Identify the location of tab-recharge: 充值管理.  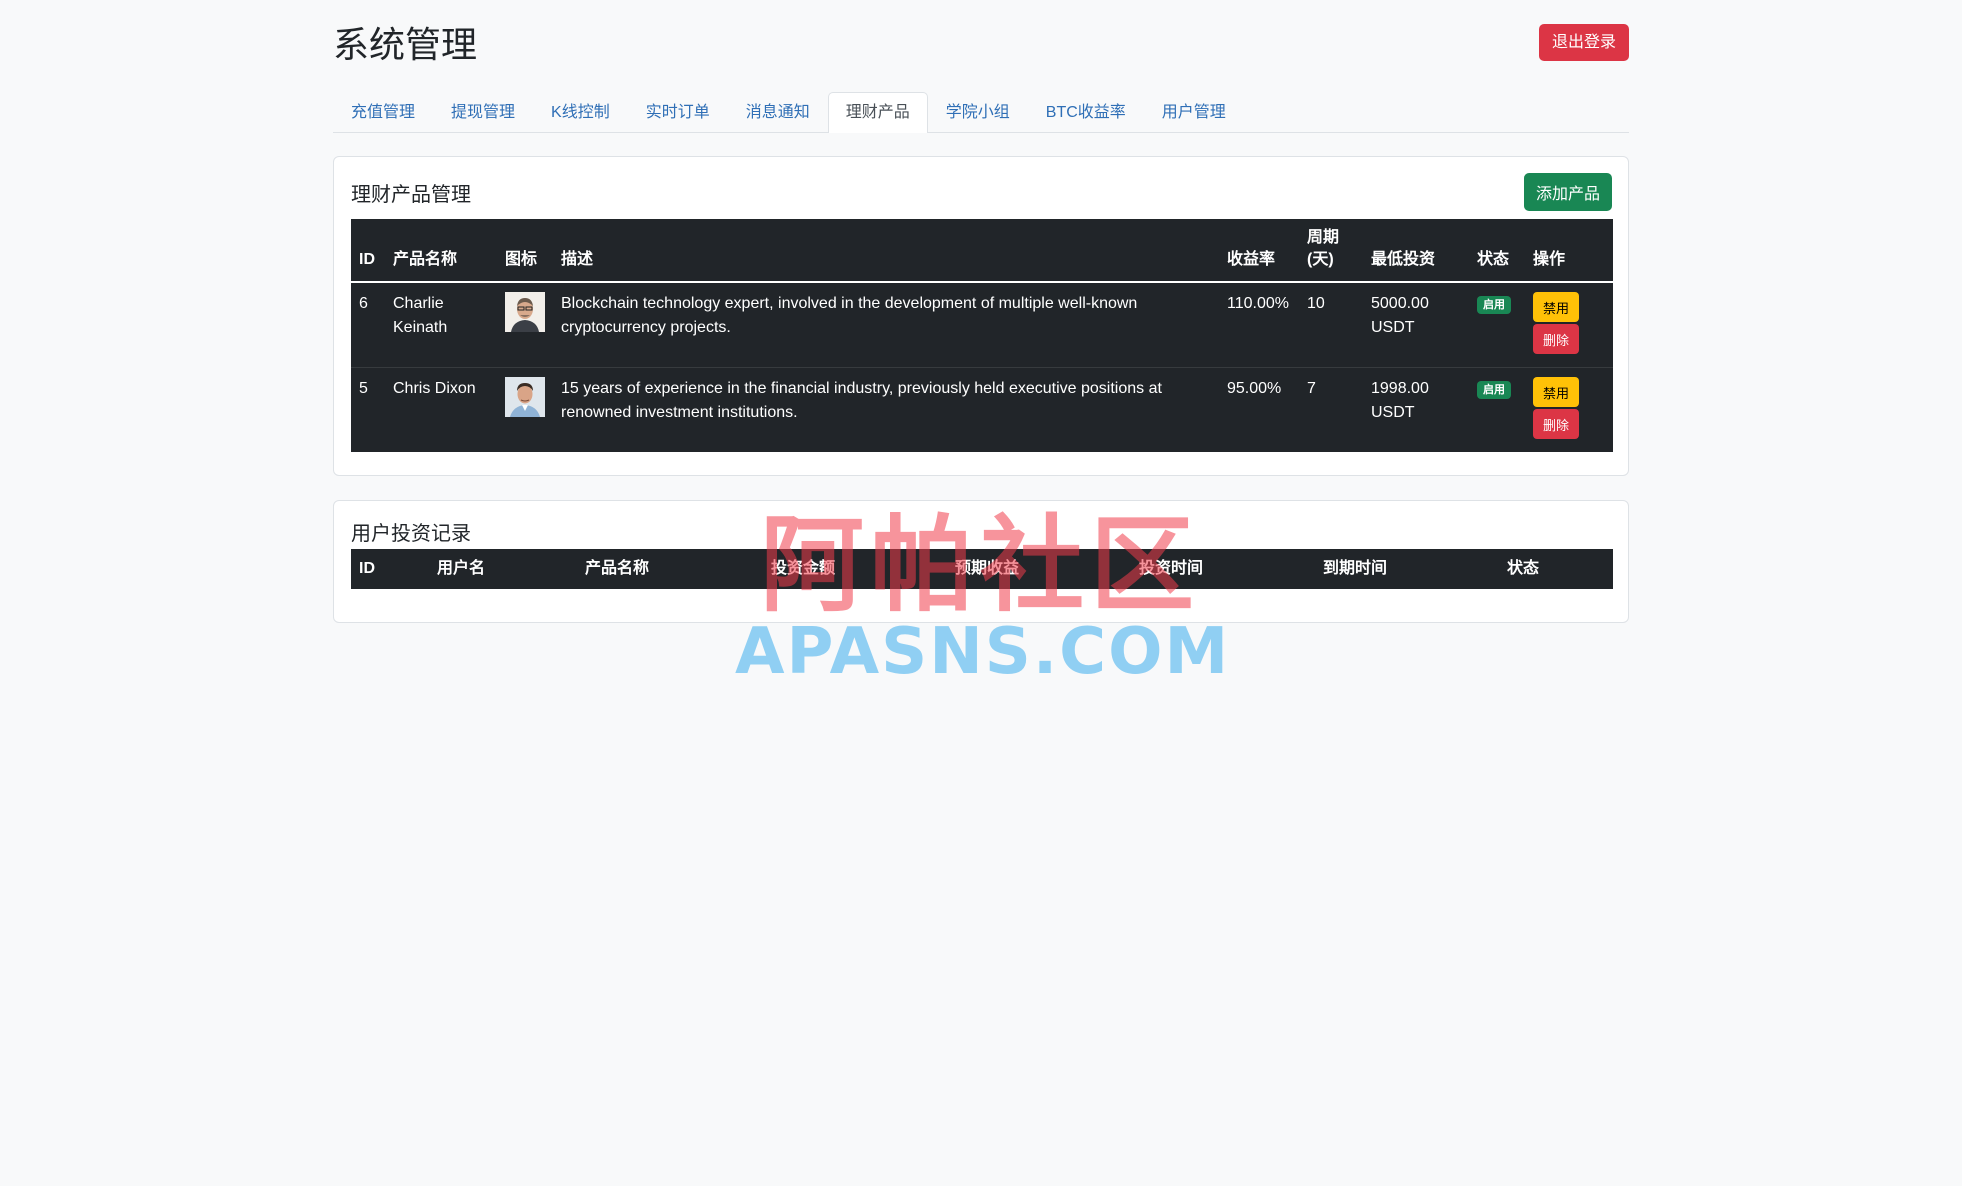
(383, 112).